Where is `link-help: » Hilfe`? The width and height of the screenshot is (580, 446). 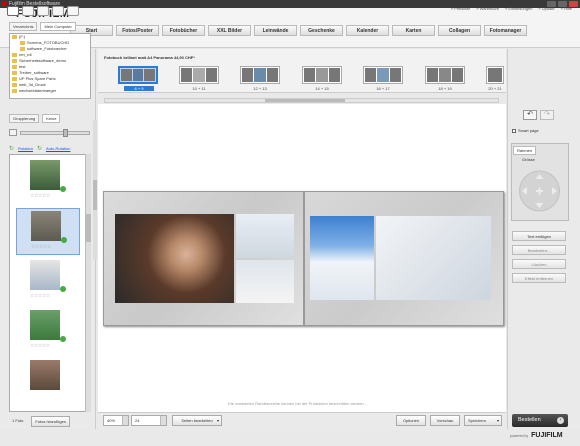 link-help: » Hilfe is located at coordinates (566, 8).